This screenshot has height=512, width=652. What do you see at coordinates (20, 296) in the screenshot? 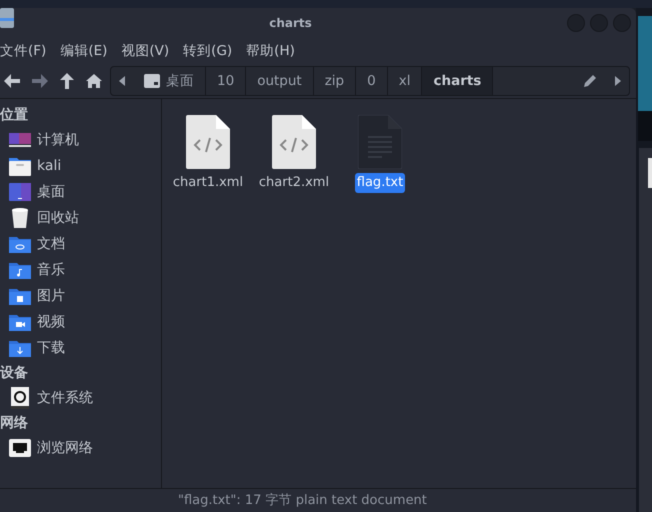
I see `pictures-folder-icon` at bounding box center [20, 296].